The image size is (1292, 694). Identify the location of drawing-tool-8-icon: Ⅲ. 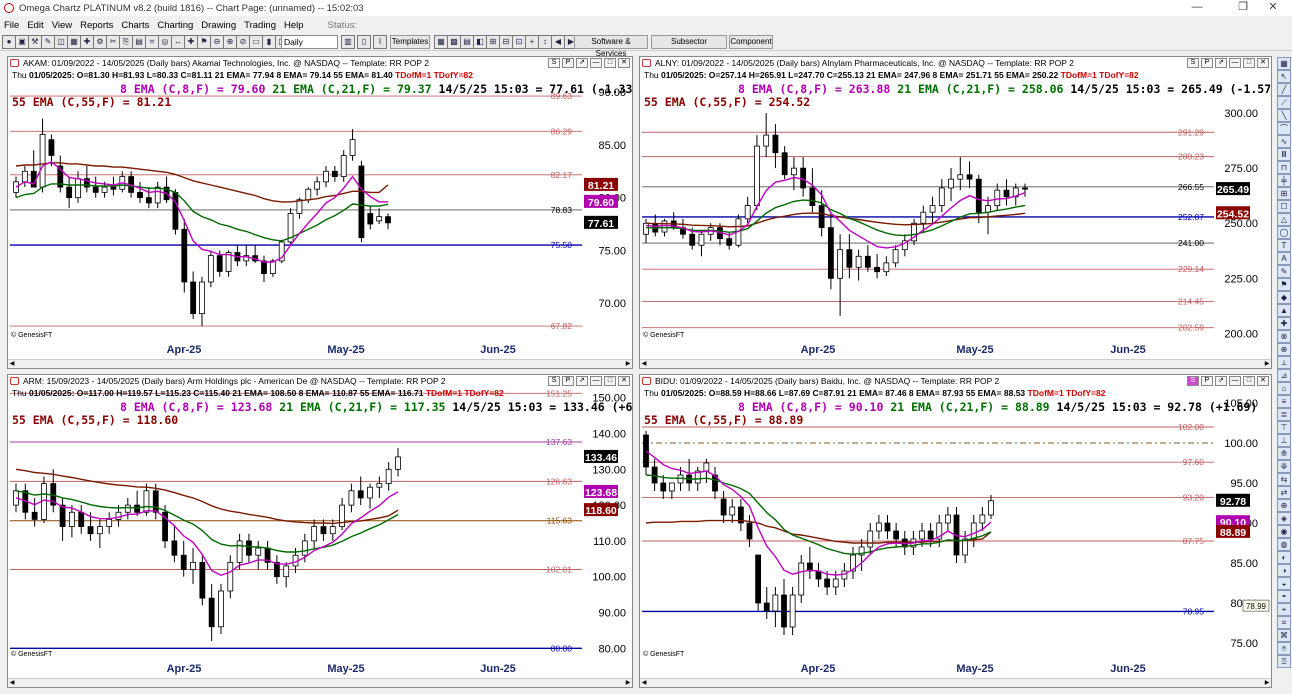
(1284, 154).